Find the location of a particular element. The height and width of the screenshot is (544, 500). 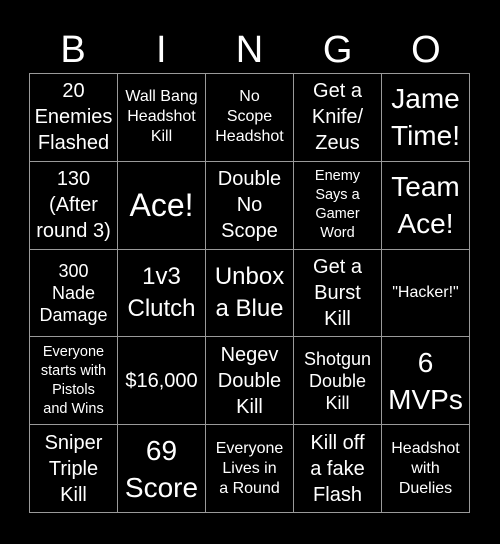

cell-text: No Scope Headshot is located at coordinates (249, 117).